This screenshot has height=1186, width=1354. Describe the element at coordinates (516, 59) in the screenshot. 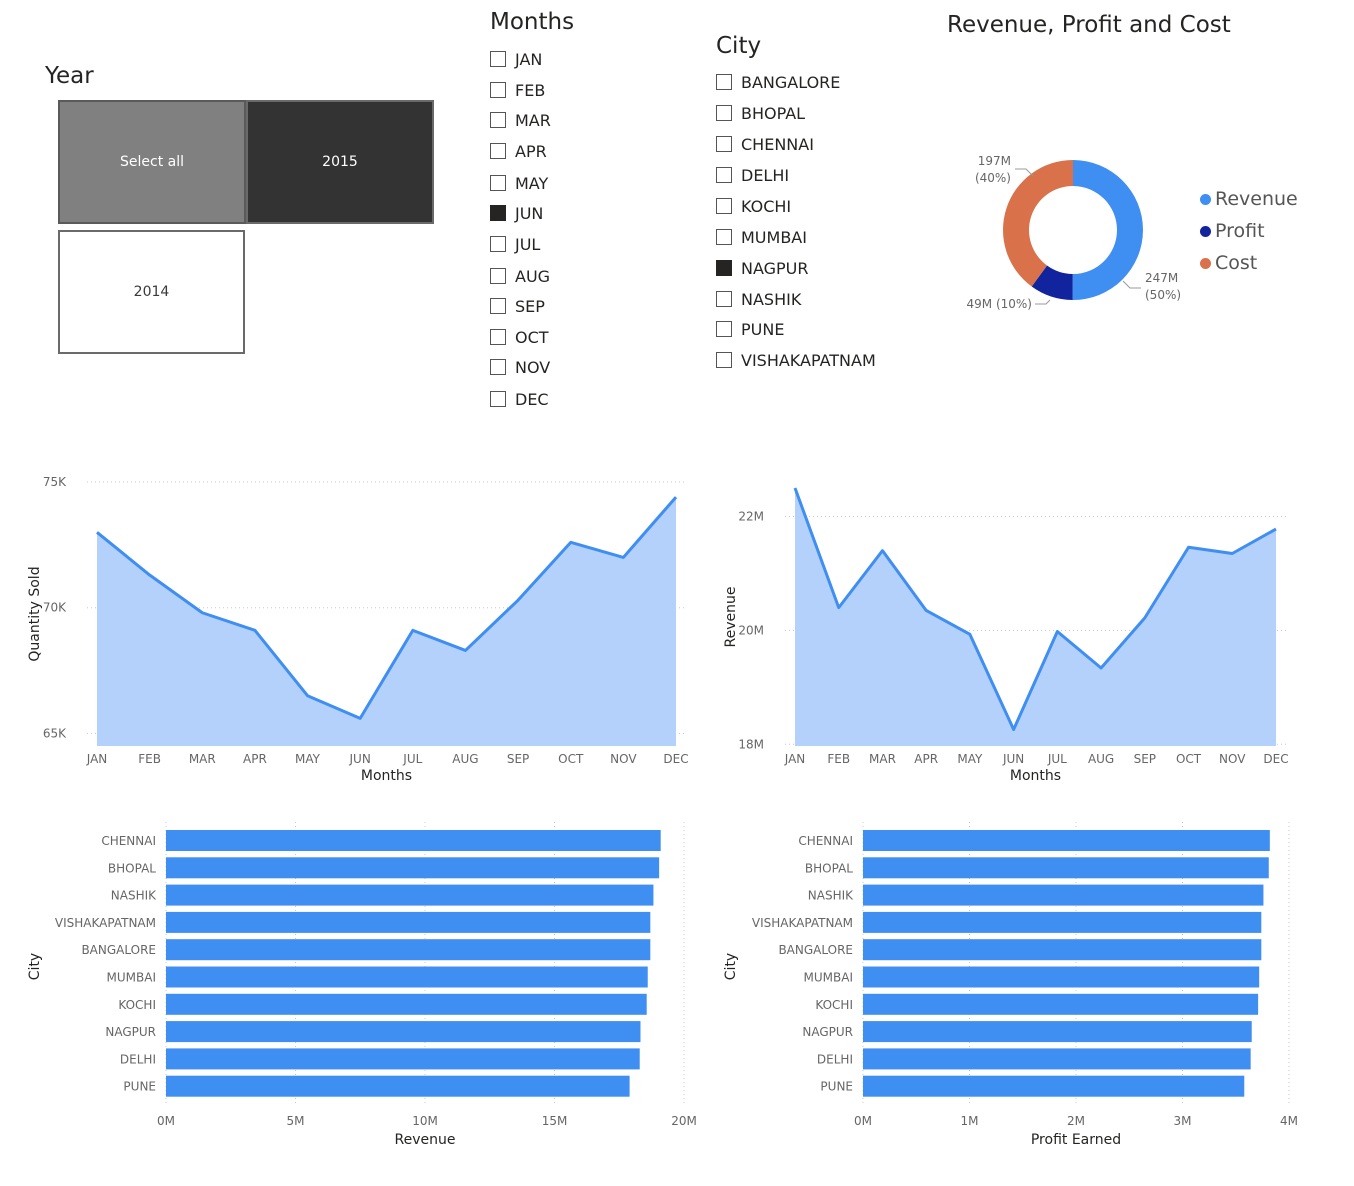

I see `month-item-jan: JAN` at that location.